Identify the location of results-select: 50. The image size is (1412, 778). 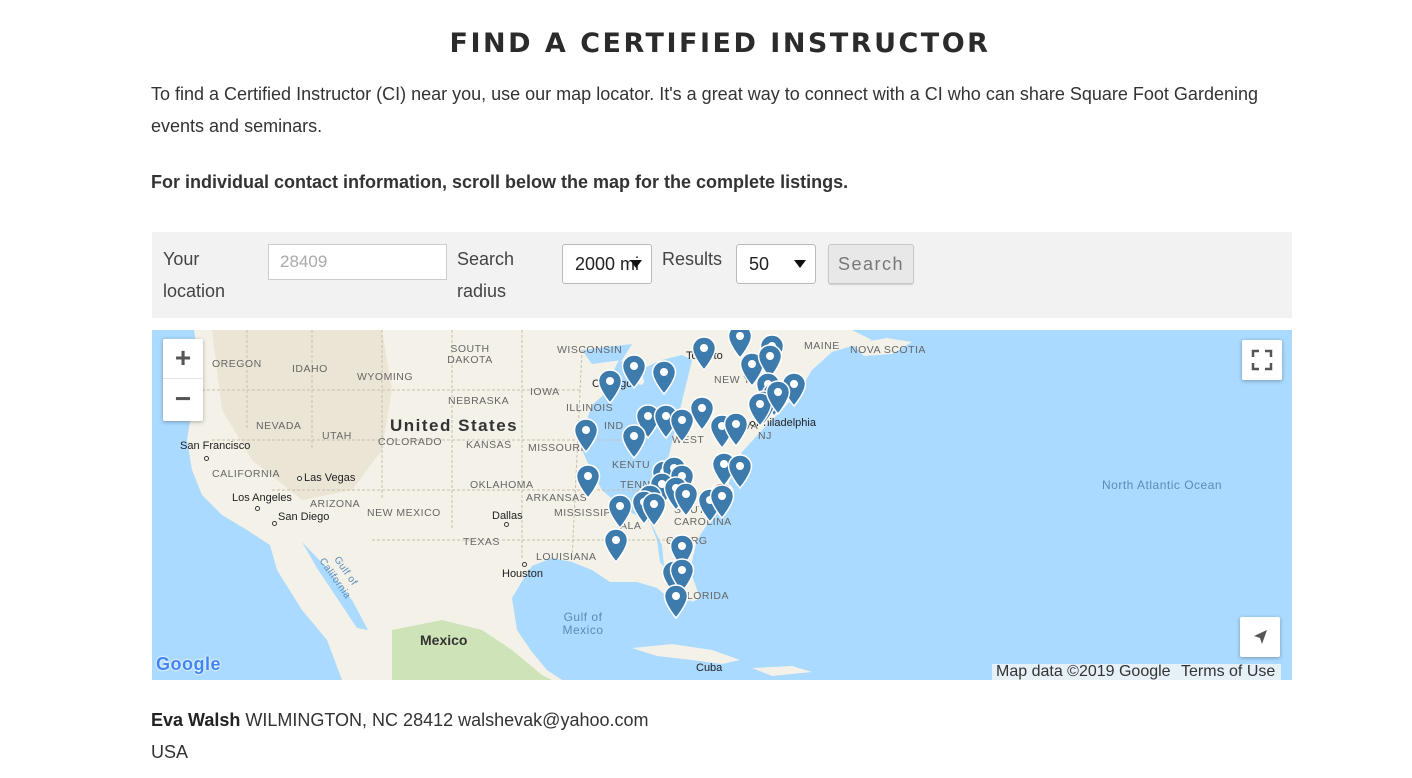
(776, 264).